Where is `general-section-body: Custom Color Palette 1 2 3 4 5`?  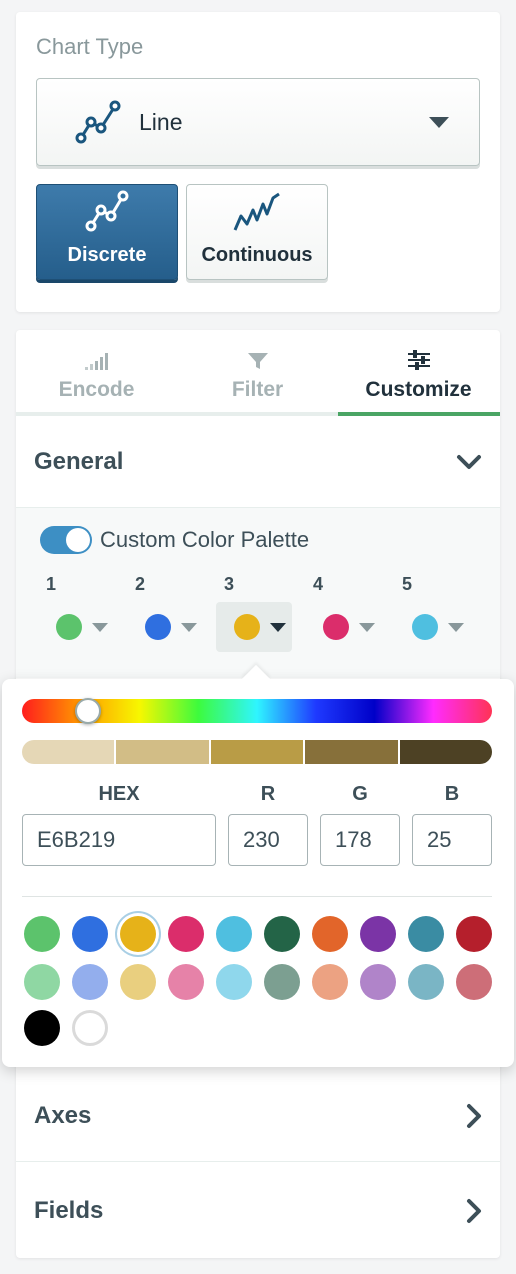
general-section-body: Custom Color Palette 1 2 3 4 5 is located at coordinates (258, 593).